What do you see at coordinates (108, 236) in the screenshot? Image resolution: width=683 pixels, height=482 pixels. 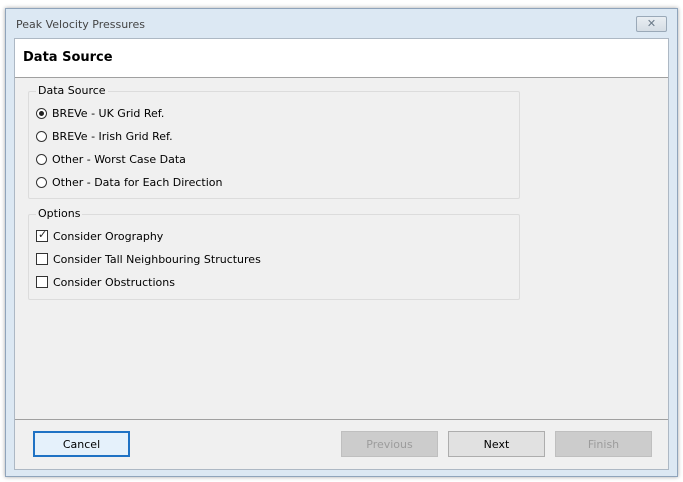 I see `checkbox-label: Consider Orography` at bounding box center [108, 236].